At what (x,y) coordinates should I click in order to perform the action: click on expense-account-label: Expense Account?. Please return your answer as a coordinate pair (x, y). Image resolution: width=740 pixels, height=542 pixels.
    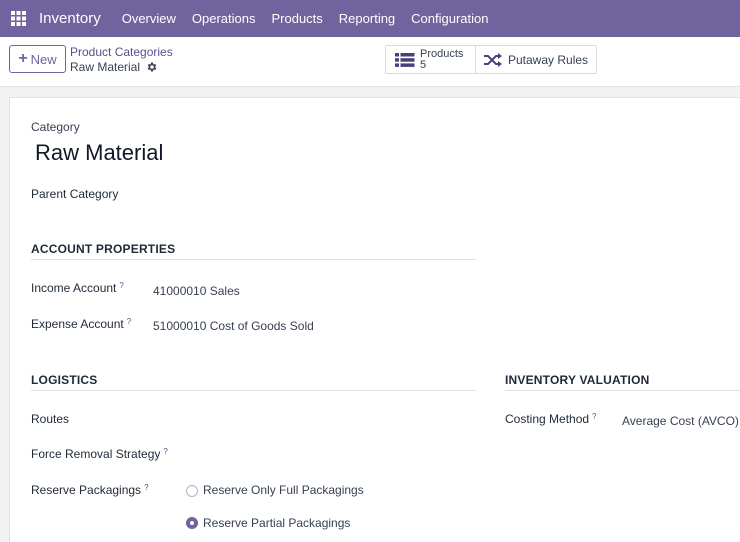
    Looking at the image, I should click on (81, 324).